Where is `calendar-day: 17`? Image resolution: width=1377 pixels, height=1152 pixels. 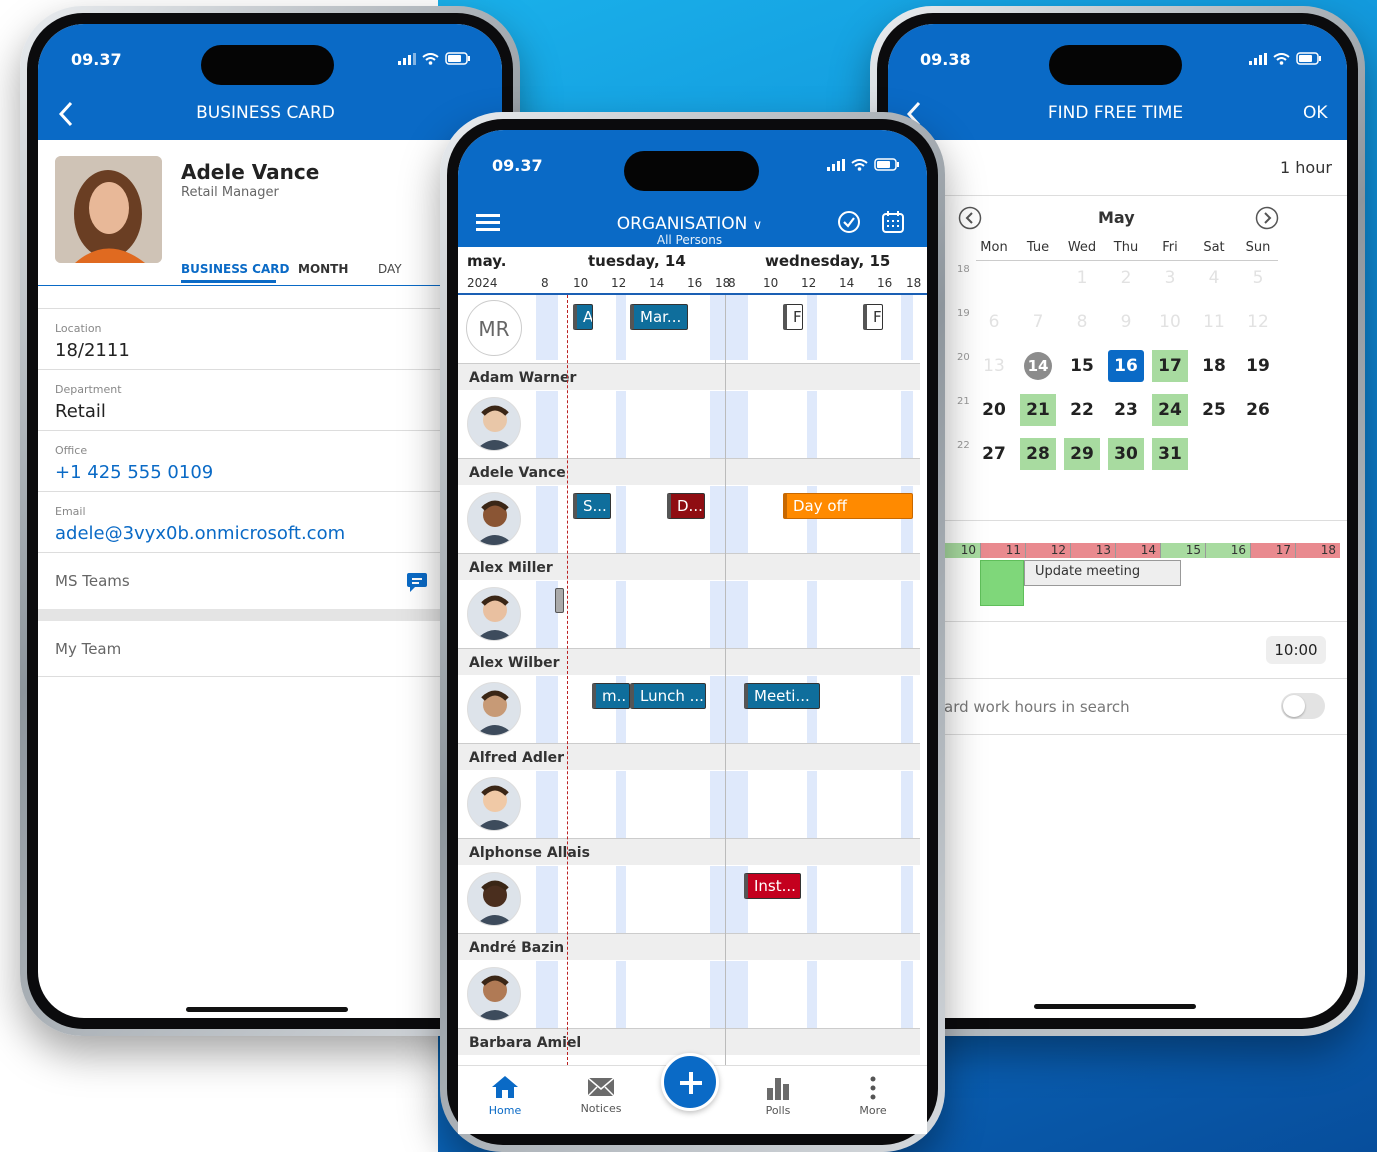 calendar-day: 17 is located at coordinates (1170, 366).